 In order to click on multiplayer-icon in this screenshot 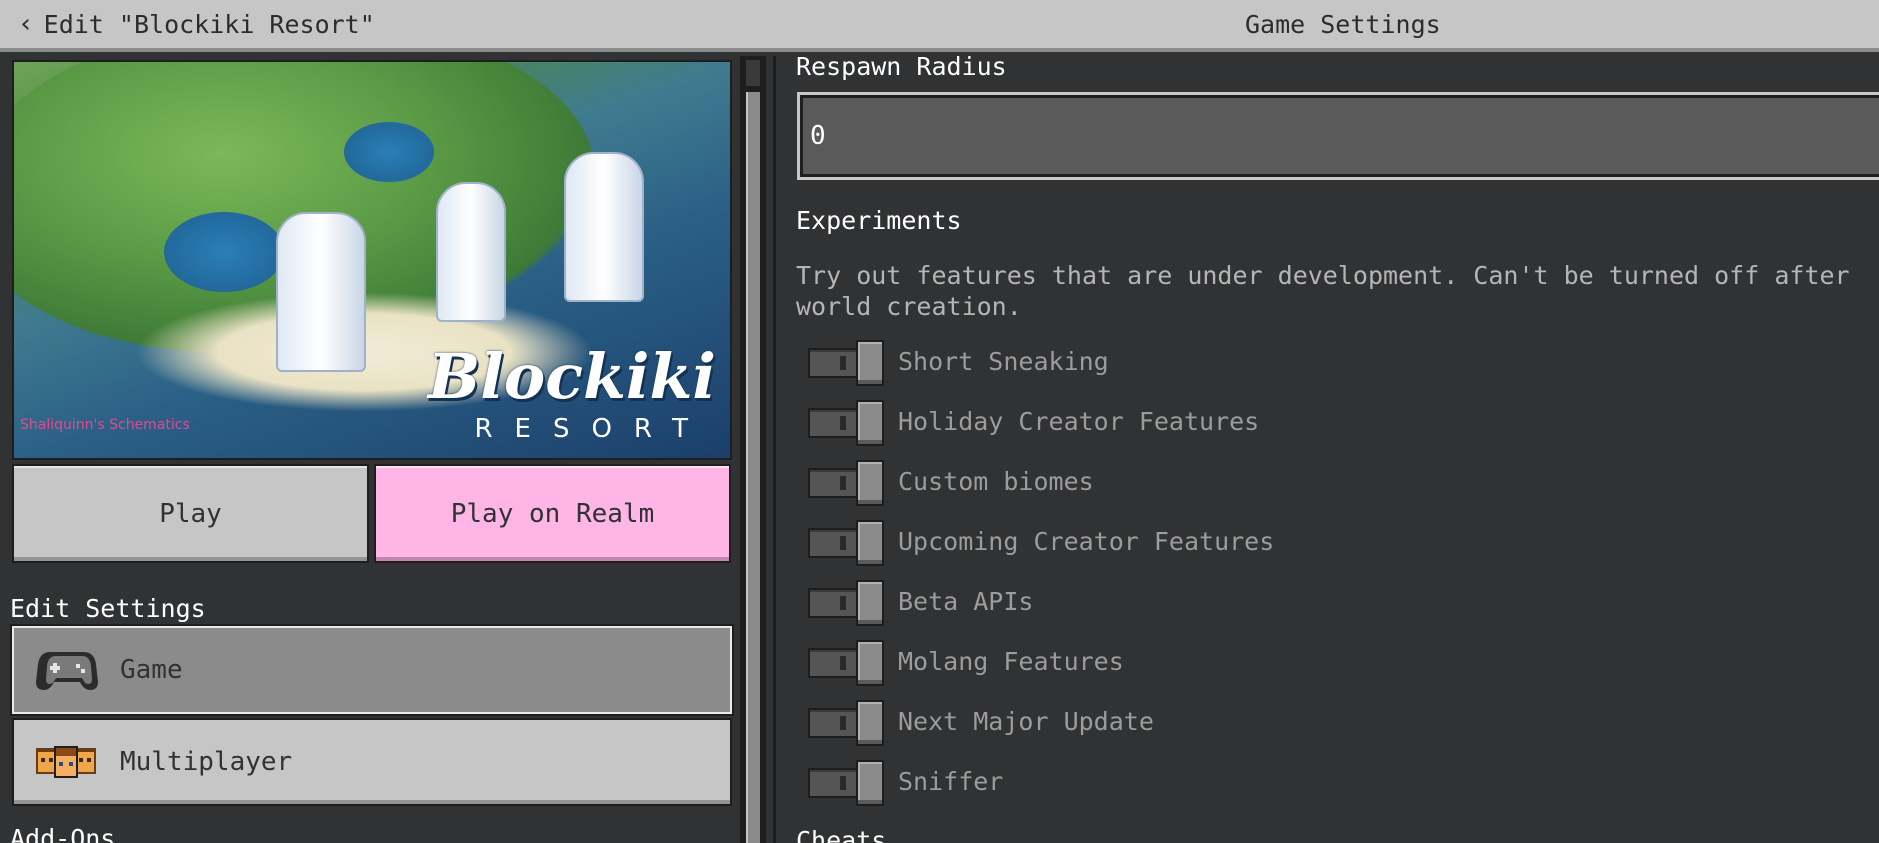, I will do `click(67, 762)`.